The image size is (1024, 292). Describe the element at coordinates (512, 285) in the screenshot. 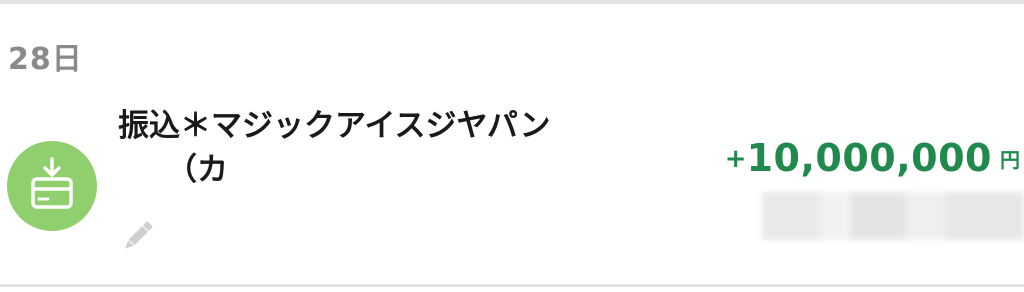

I see `bottom-divider` at that location.